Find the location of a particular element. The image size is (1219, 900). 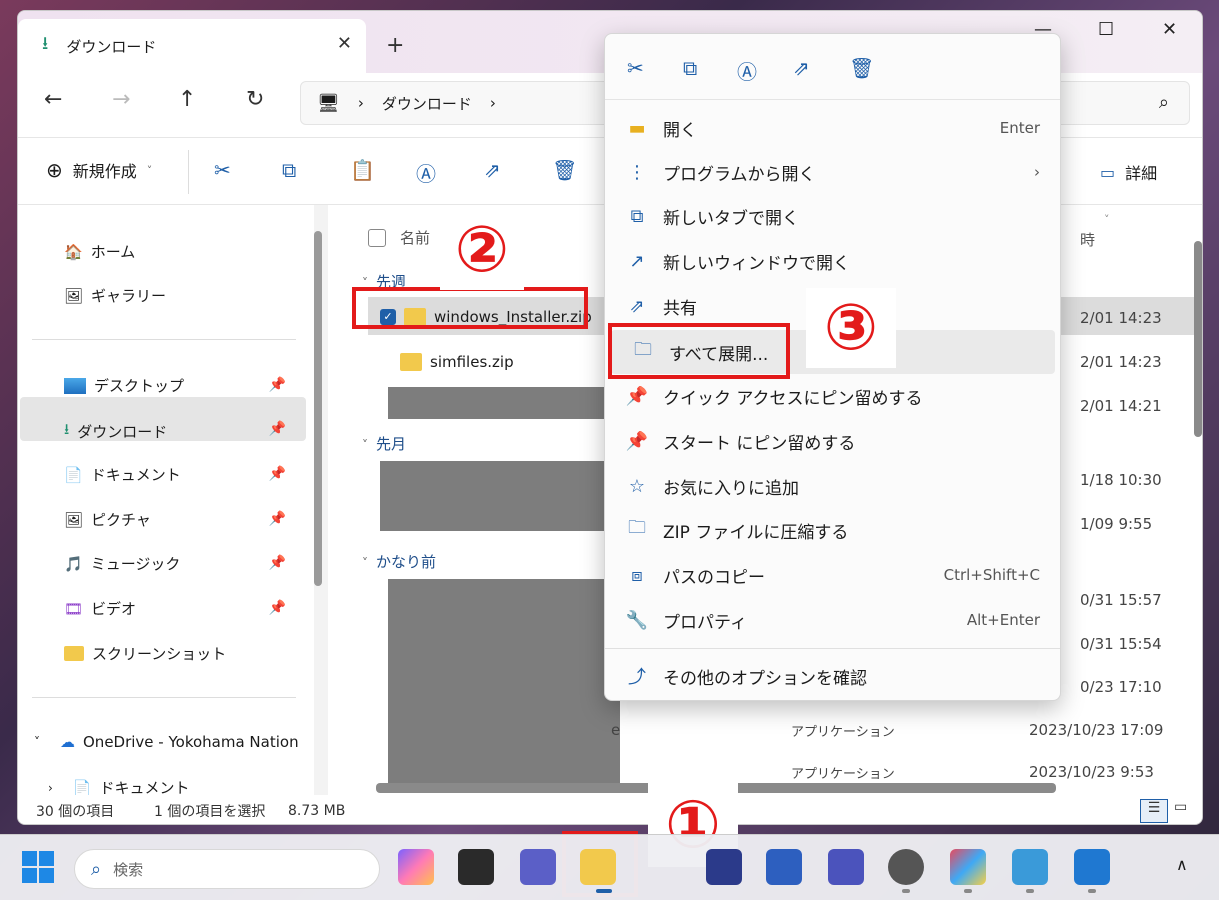

group-label: かなり前 is located at coordinates (406, 562).